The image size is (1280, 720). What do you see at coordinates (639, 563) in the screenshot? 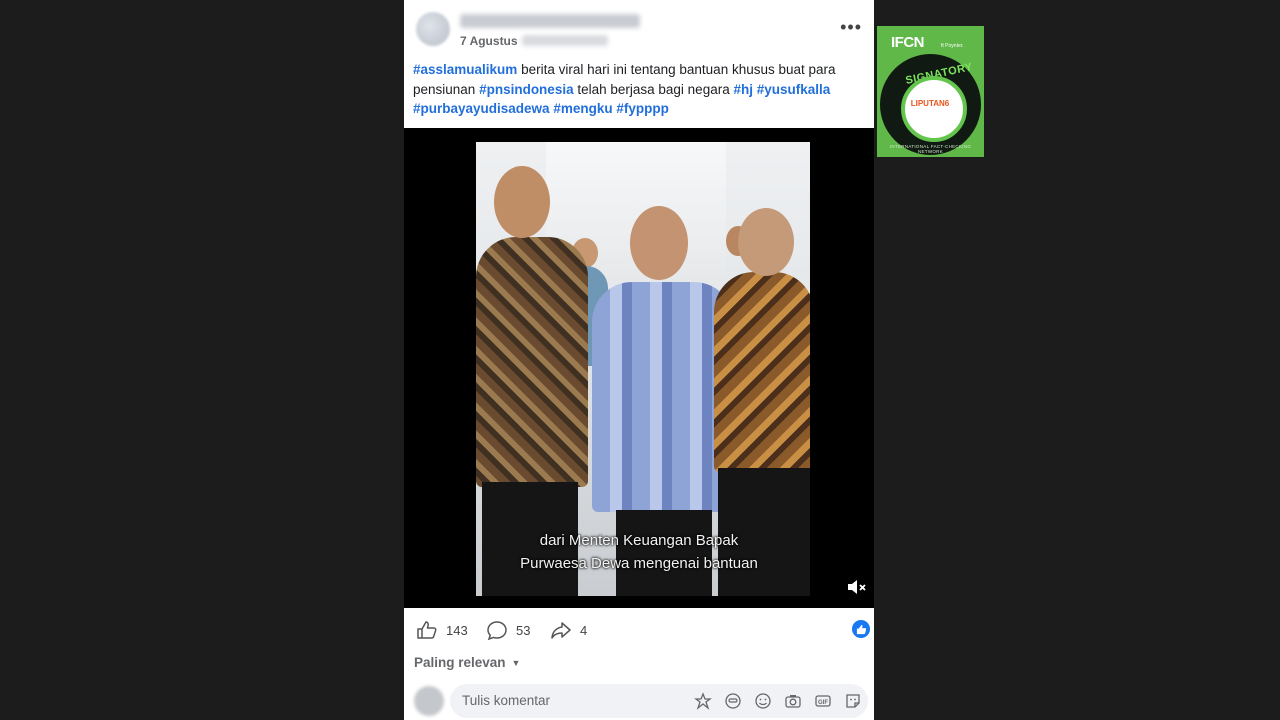
I see `video-subtitle-line-2: Purwaesa Dewa mengenai bantuan` at bounding box center [639, 563].